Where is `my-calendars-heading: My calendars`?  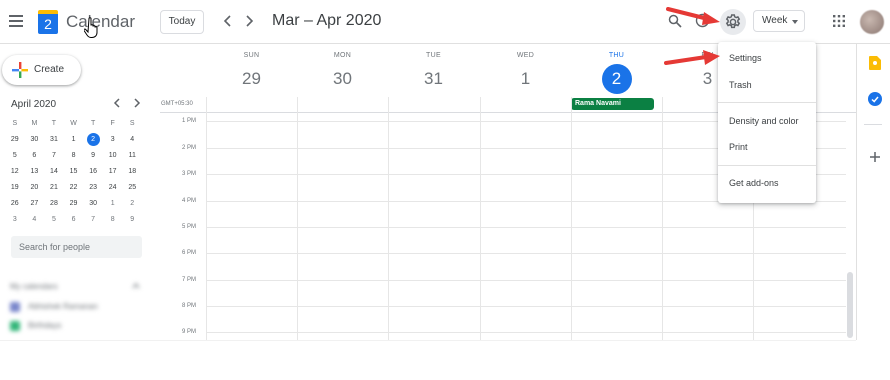
my-calendars-heading: My calendars is located at coordinates (34, 286).